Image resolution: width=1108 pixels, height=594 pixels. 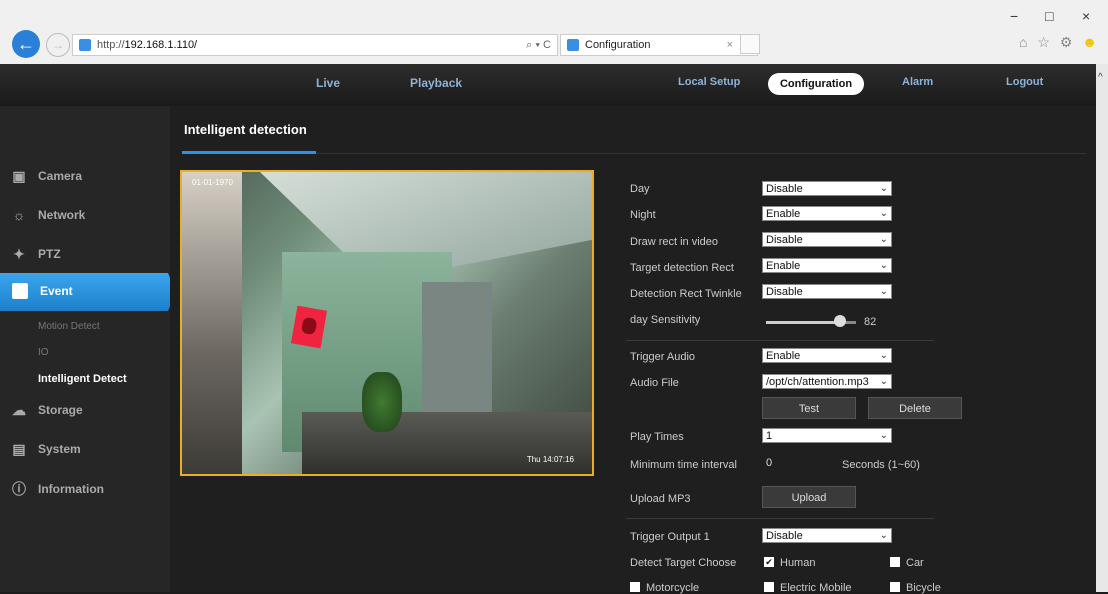 I want to click on sidebar-subitem-motion-detect: Motion Detect, so click(x=69, y=326).